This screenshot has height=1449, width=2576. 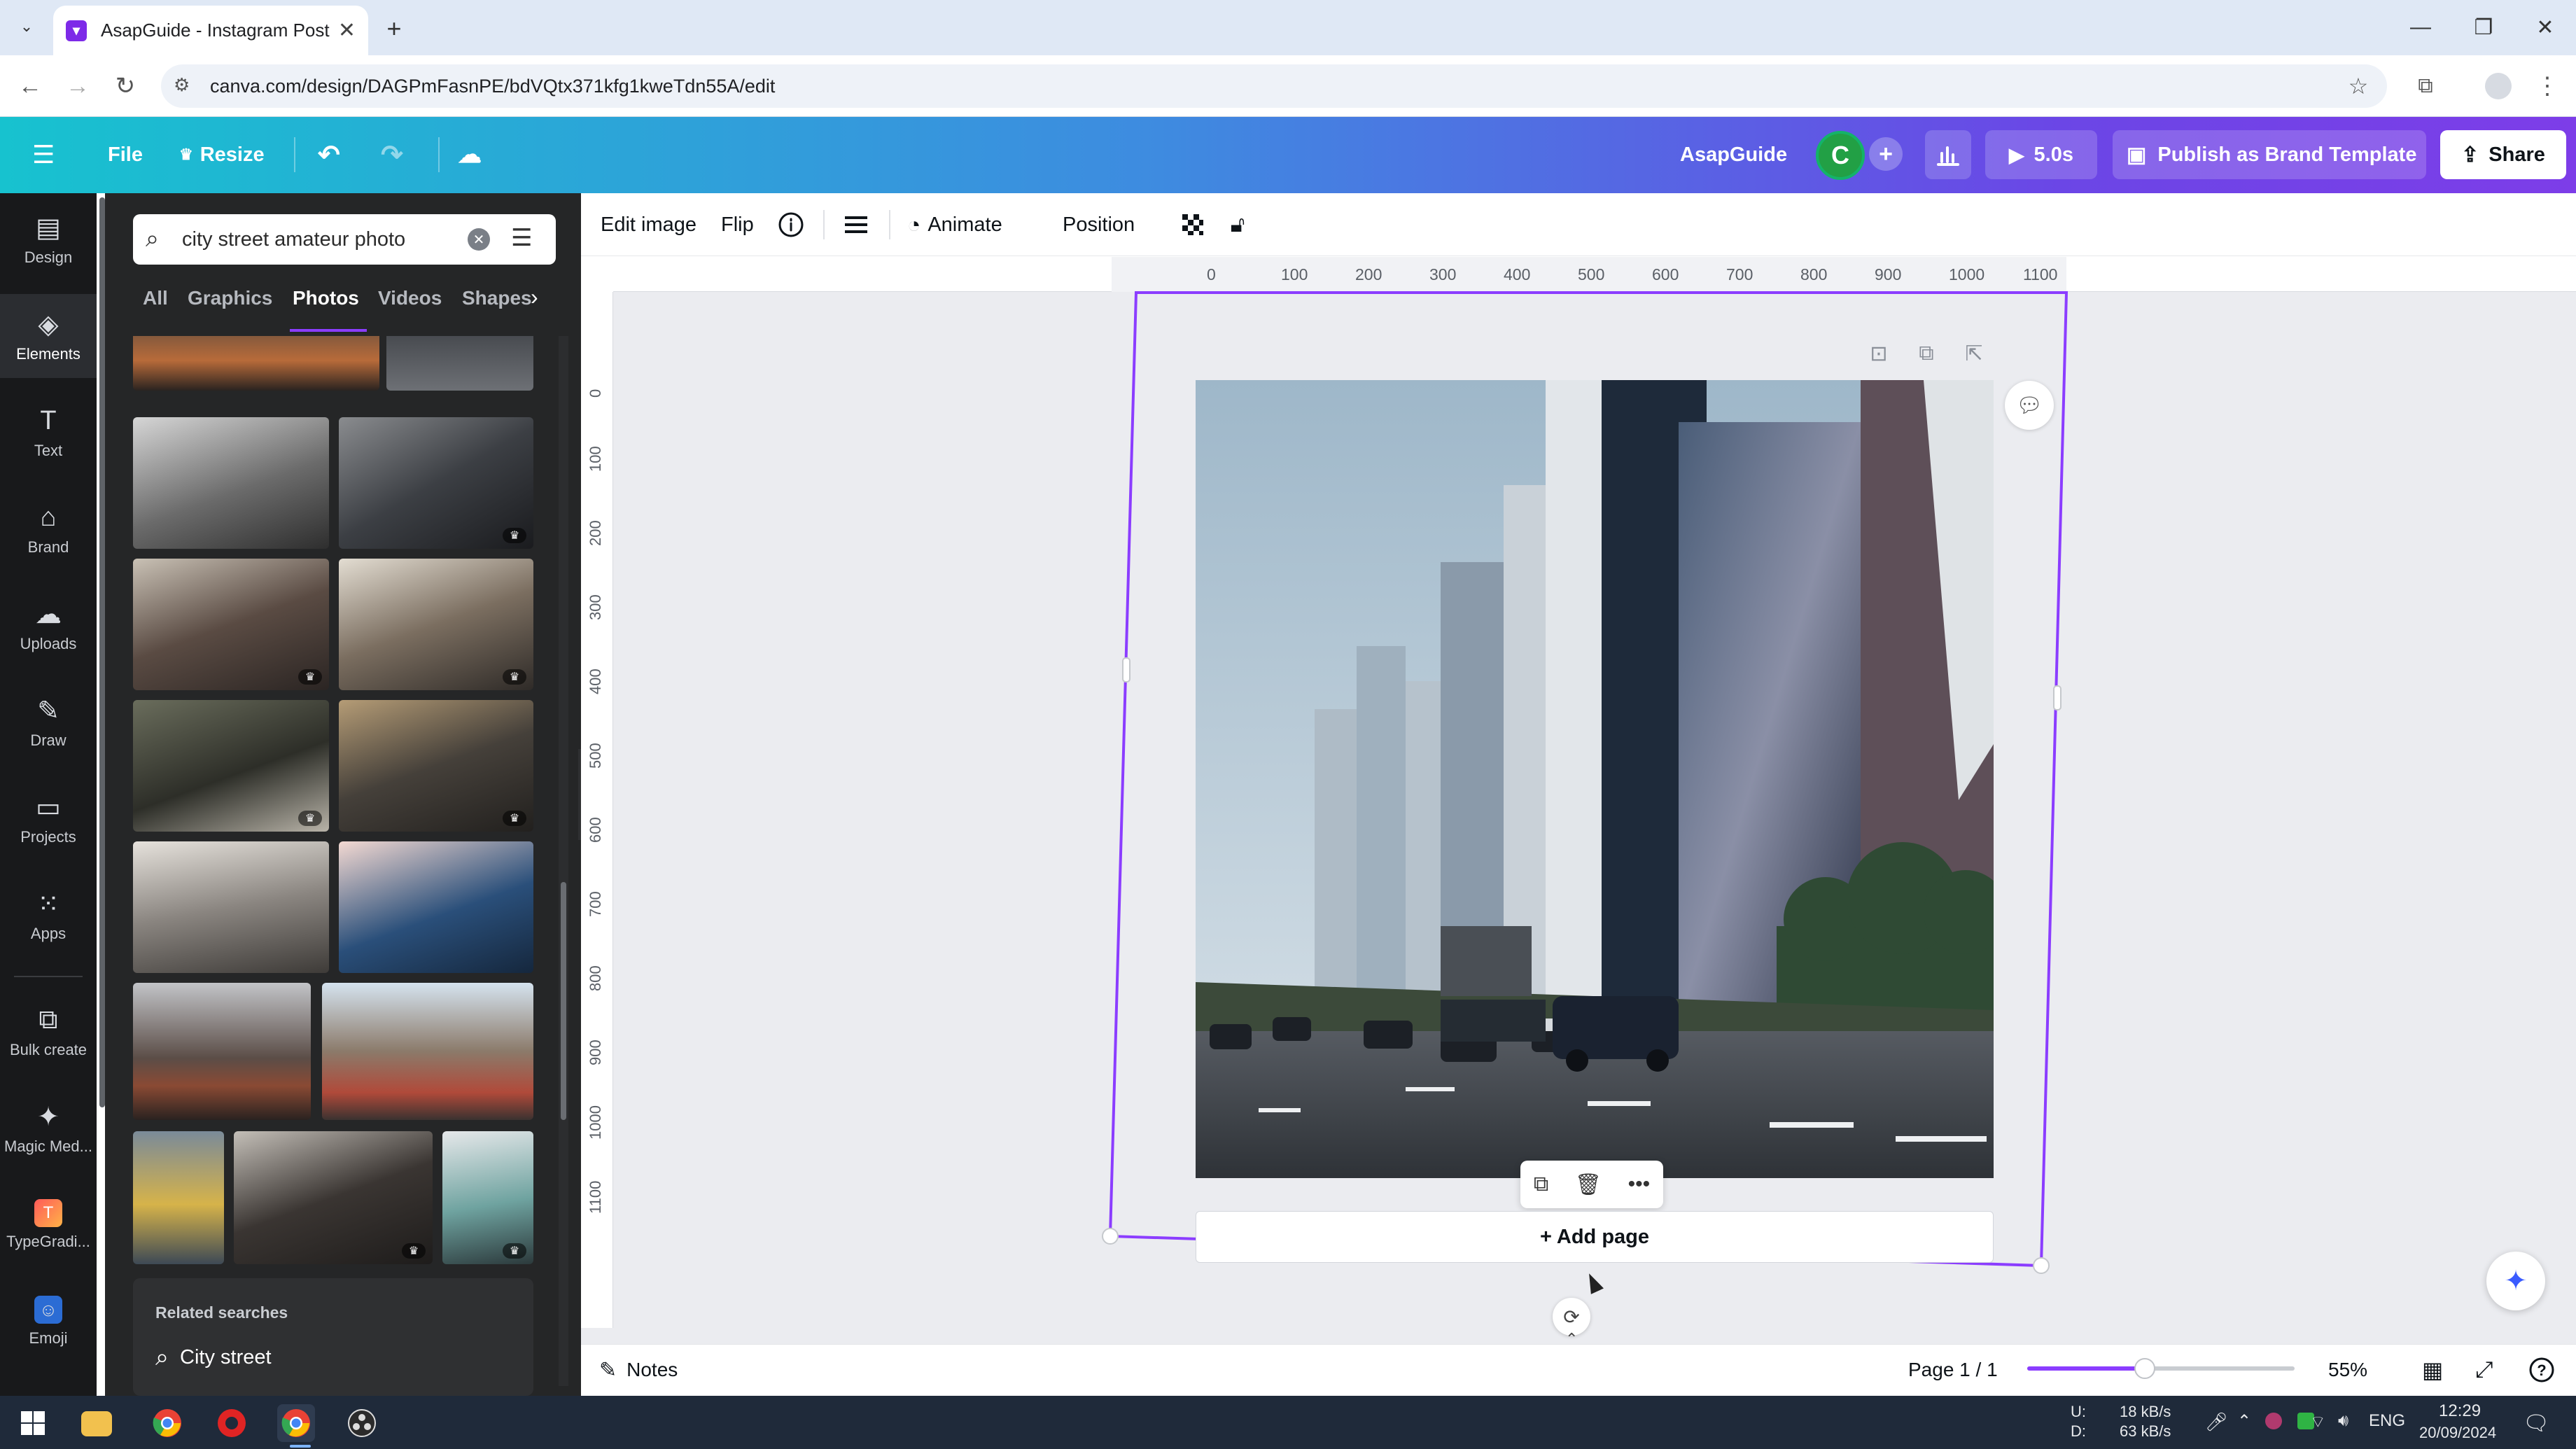 I want to click on browser-menu-icon: ⋮, so click(x=2547, y=86).